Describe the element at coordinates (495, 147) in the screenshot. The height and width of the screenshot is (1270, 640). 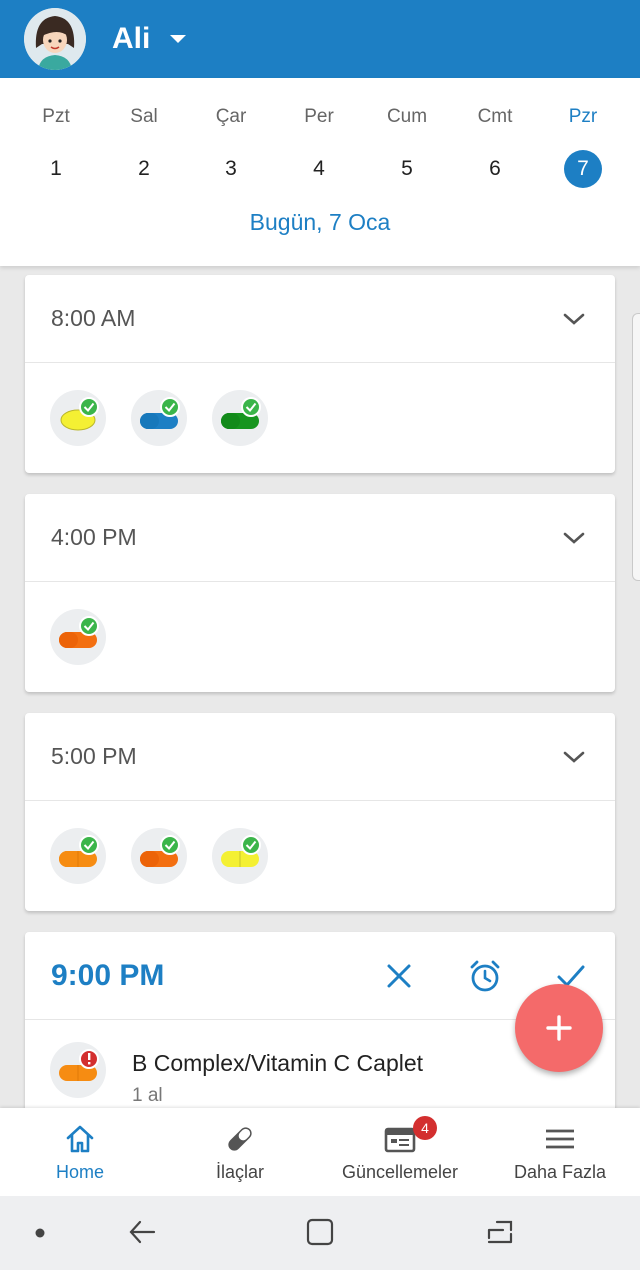
I see `day-sat: Cmt 6` at that location.